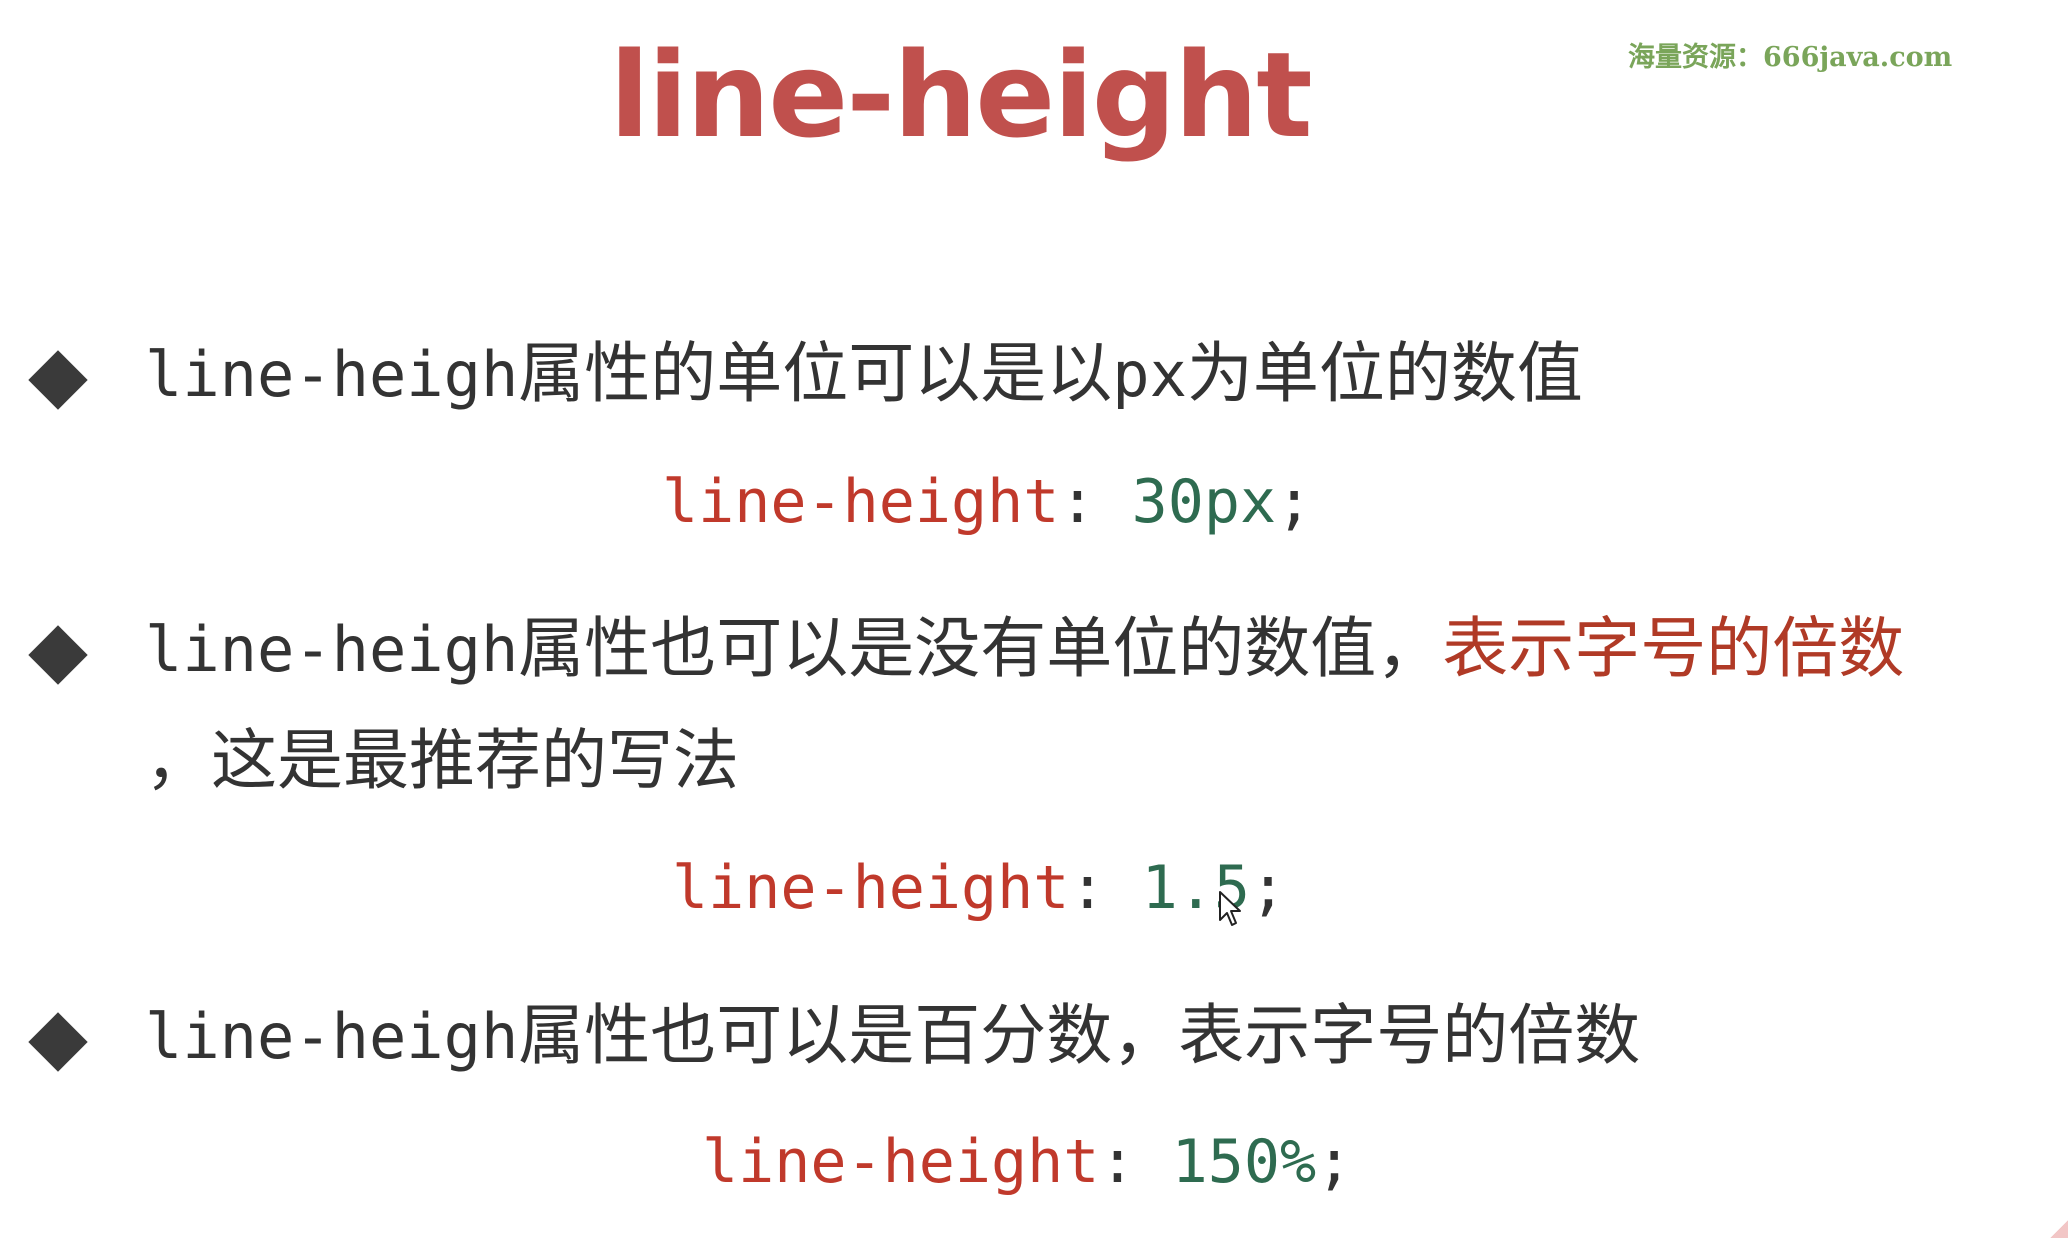  What do you see at coordinates (861, 502) in the screenshot?
I see `code-1-property: line-height` at bounding box center [861, 502].